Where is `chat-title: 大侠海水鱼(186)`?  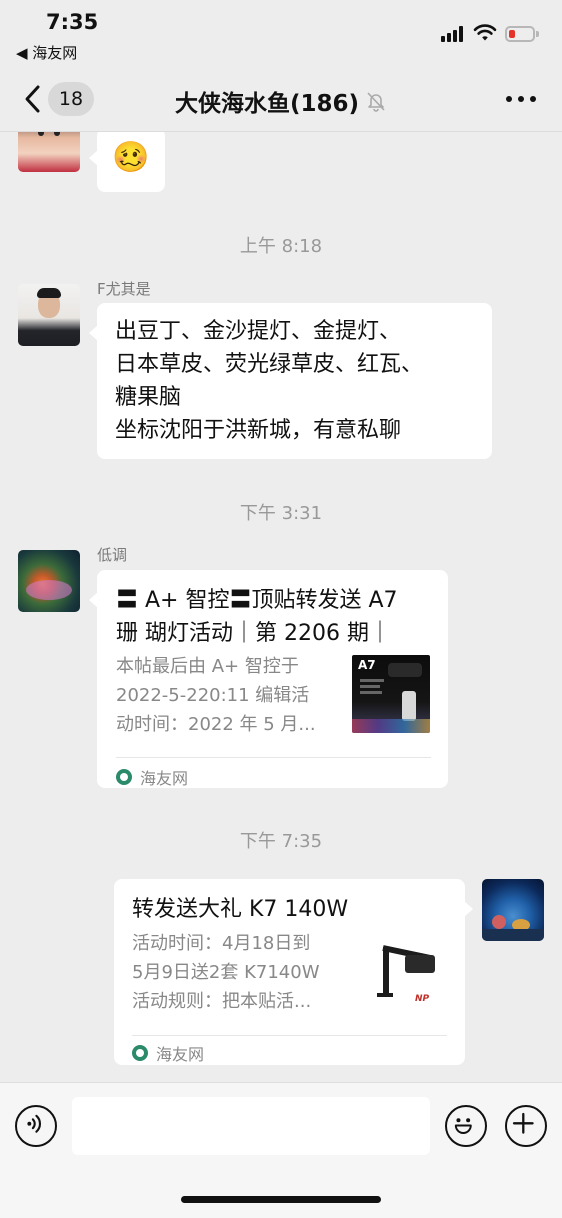
chat-title: 大侠海水鱼(186) is located at coordinates (267, 104).